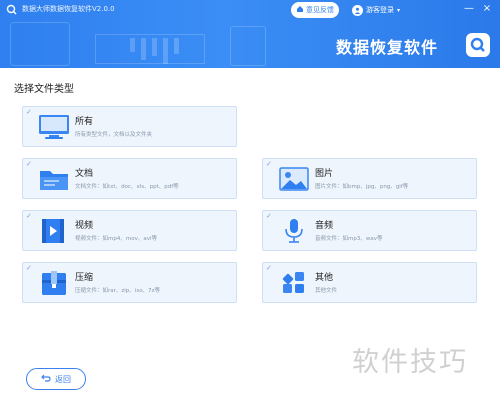 This screenshot has height=402, width=500. What do you see at coordinates (369, 230) in the screenshot?
I see `file-type-card-audio: ✓ 音频 音频文件：如mp3、wav等` at bounding box center [369, 230].